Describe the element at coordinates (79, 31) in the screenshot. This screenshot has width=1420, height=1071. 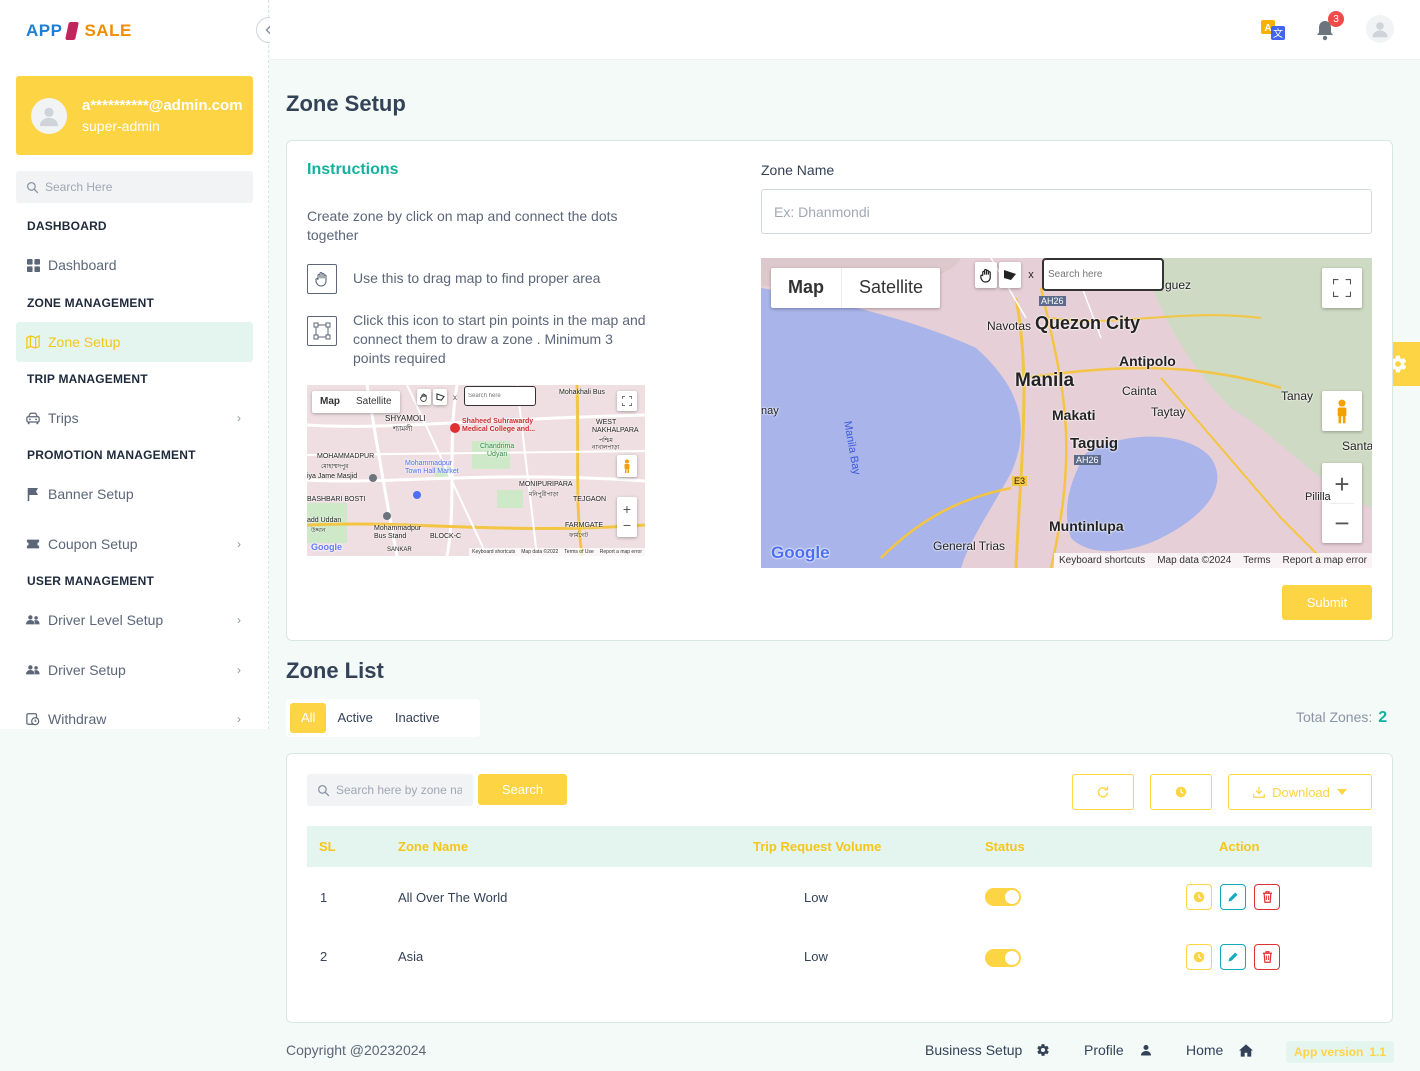
I see `app-logo: APP SALE` at that location.